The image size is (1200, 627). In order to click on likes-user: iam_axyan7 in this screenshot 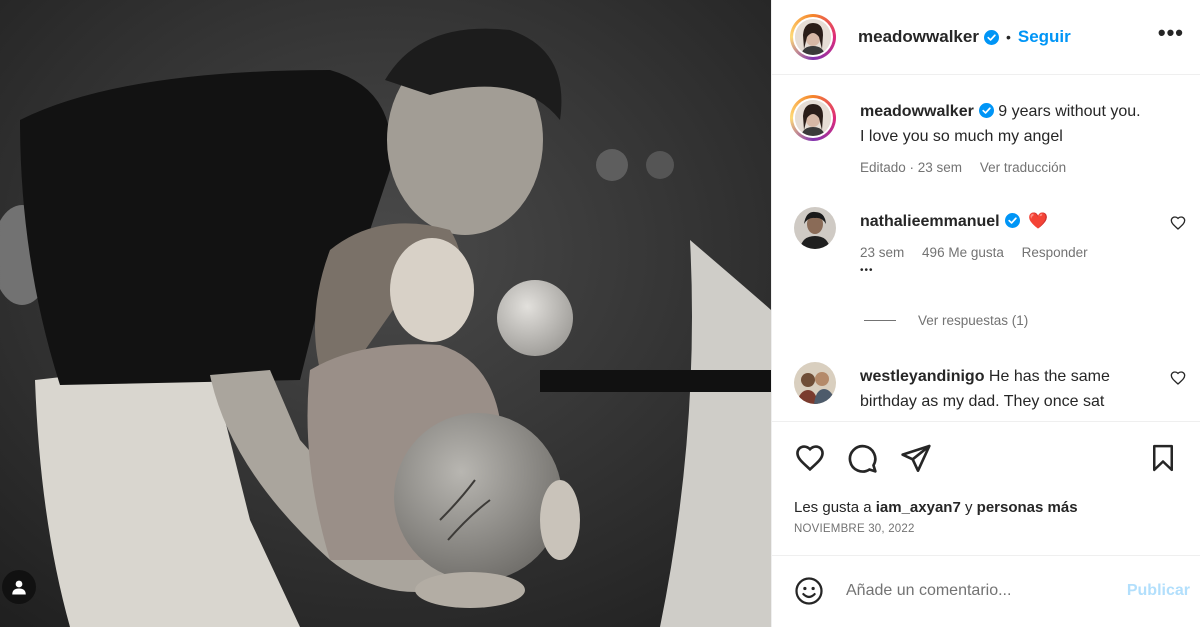, I will do `click(918, 507)`.